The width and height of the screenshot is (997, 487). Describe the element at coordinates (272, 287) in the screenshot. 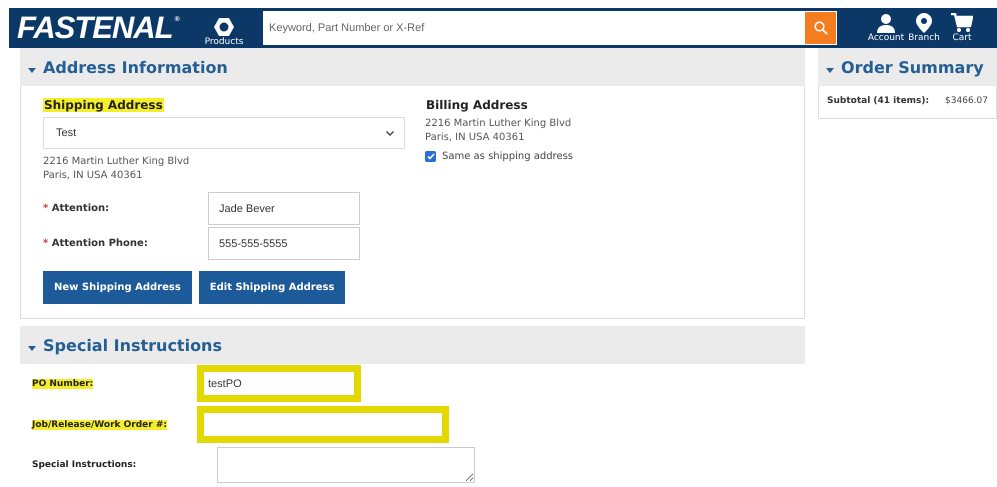

I see `address-button: Edit Shipping Address` at that location.